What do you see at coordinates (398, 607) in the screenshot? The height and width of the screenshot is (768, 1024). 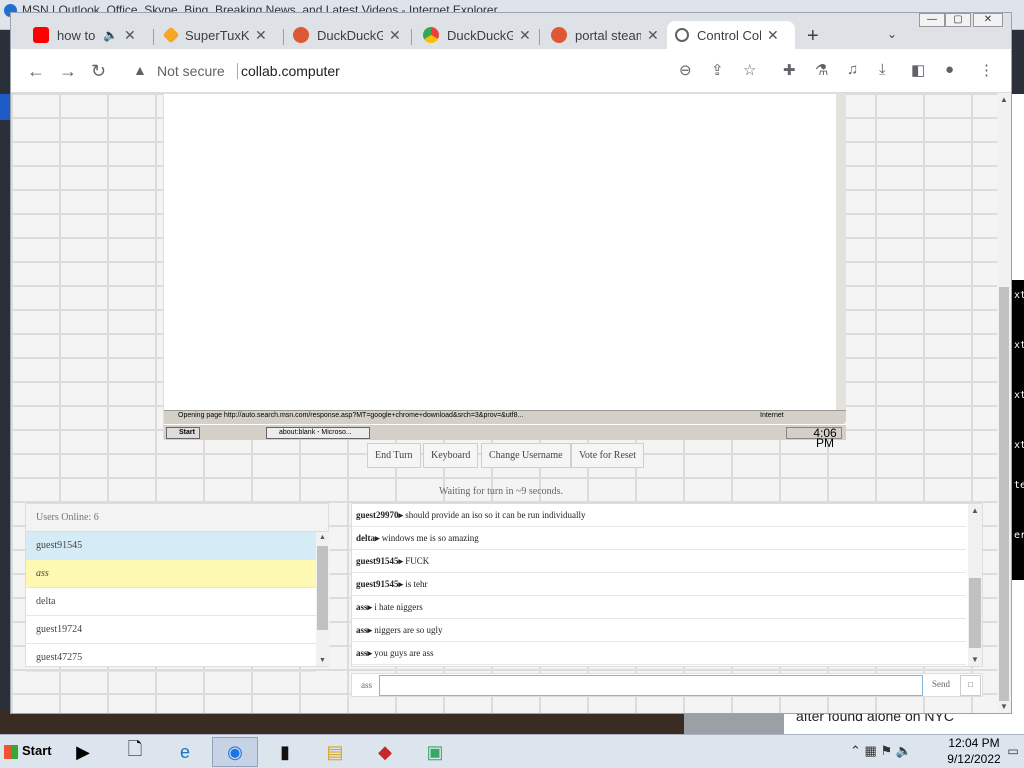 I see `chat-text: i hate niggers` at bounding box center [398, 607].